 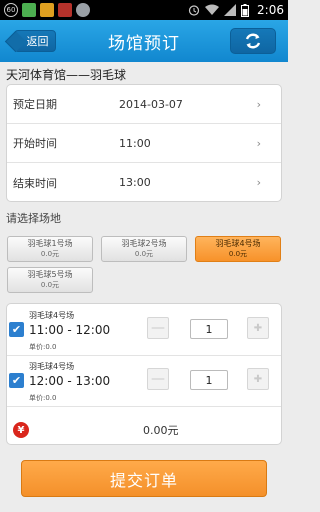 What do you see at coordinates (144, 331) in the screenshot?
I see `list-item: ✔ 羽毛球4号场 11:00 - 12:00 单价:0.0 — 1 ✚` at bounding box center [144, 331].